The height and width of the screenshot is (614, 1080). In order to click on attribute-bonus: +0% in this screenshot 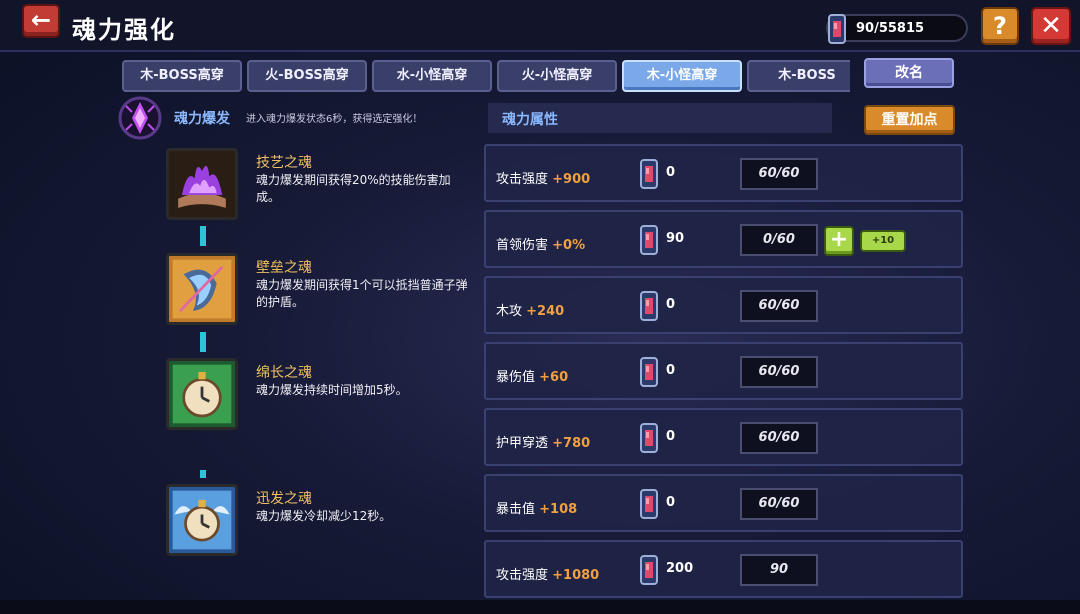, I will do `click(569, 245)`.